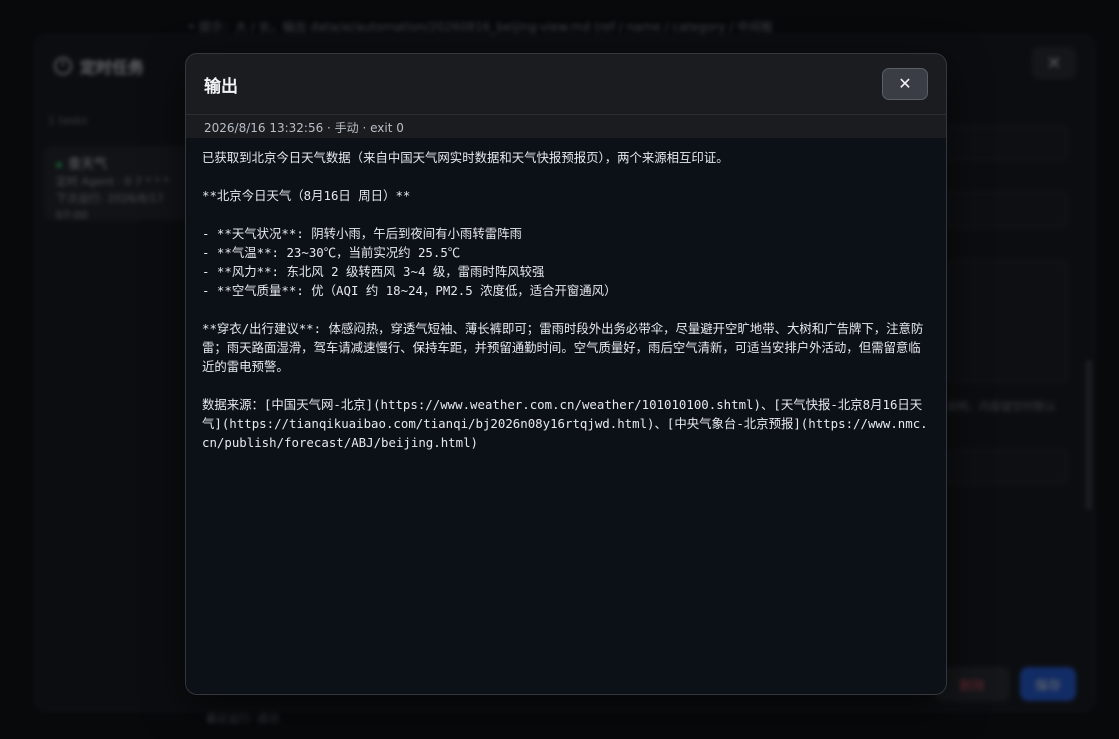 The width and height of the screenshot is (1119, 739). Describe the element at coordinates (566, 125) in the screenshot. I see `run-meta: 2026/8/16 13:32:56 · 手动 · exit 0` at that location.